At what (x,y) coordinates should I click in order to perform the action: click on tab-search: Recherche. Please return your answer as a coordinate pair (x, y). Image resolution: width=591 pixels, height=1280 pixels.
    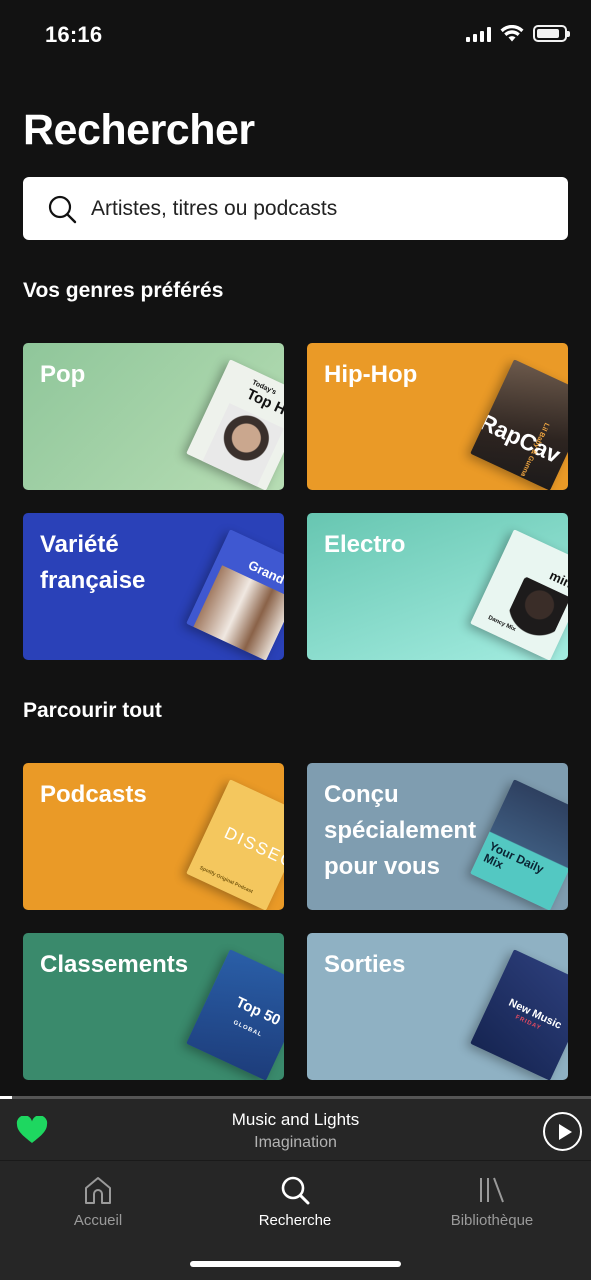
    Looking at the image, I should click on (295, 1202).